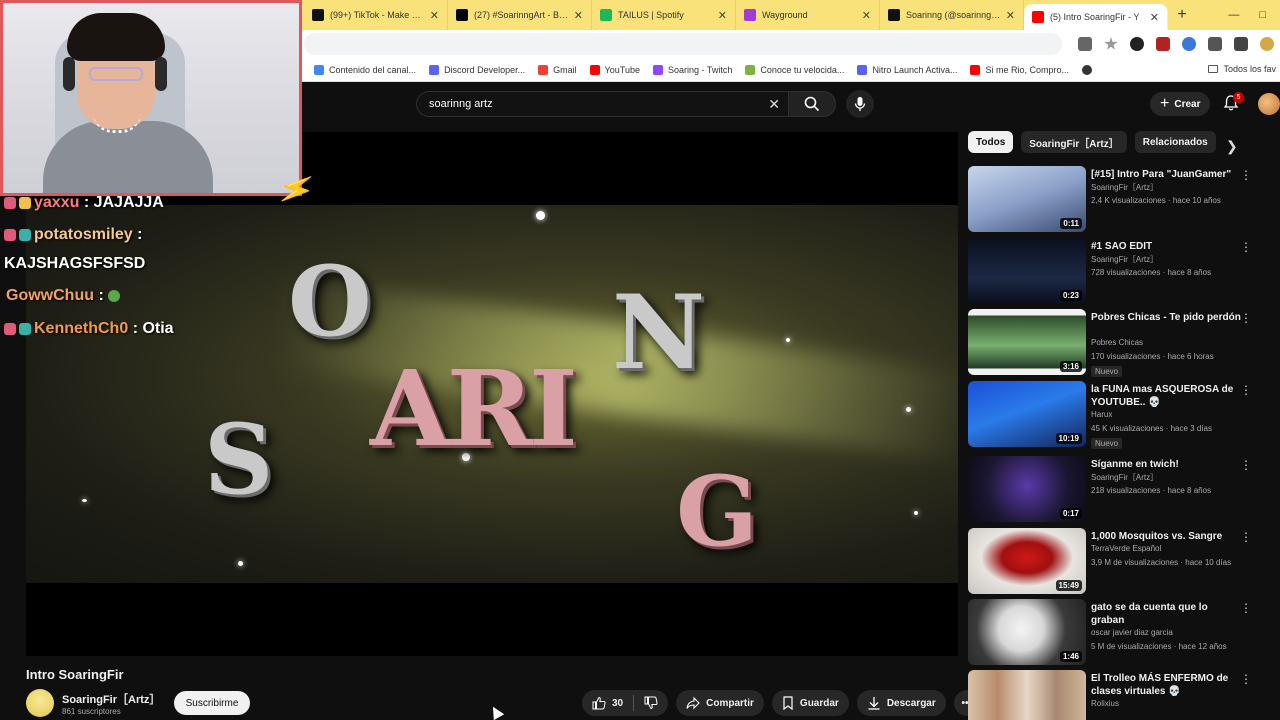  Describe the element at coordinates (212, 703) in the screenshot. I see `subscribe-button: Suscribirme` at that location.